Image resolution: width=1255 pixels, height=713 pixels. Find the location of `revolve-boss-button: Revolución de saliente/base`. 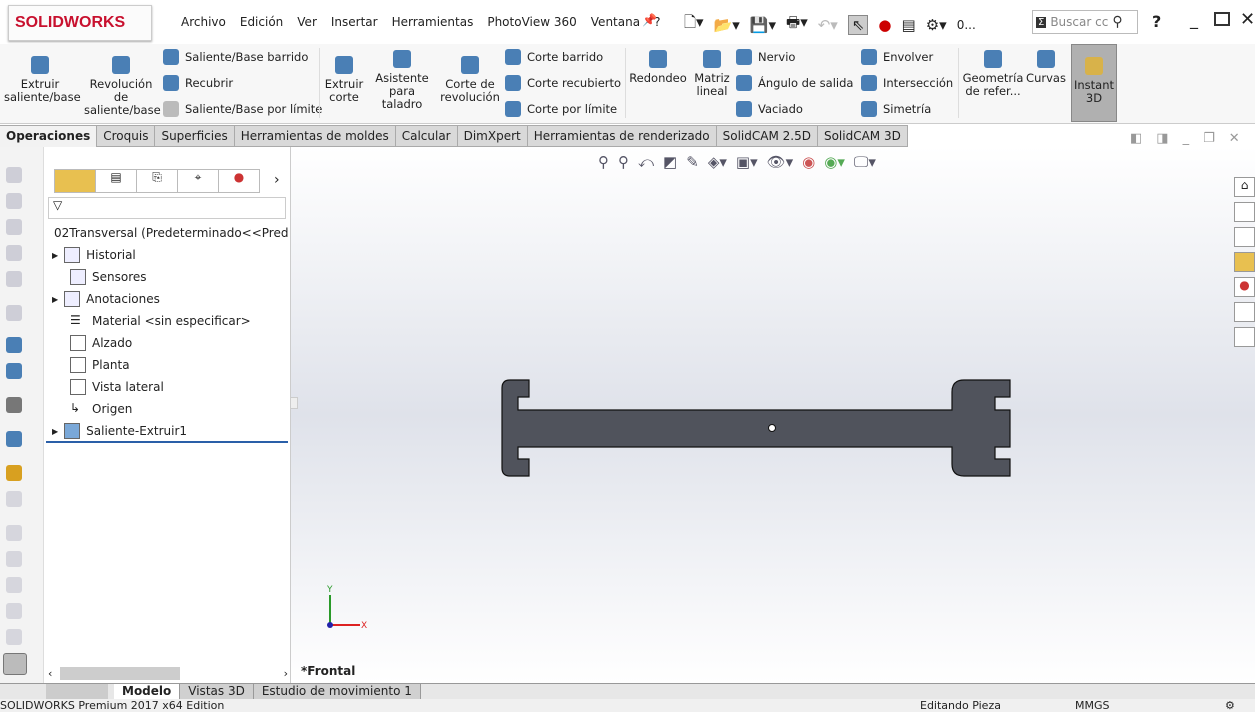

revolve-boss-button: Revolución de saliente/base is located at coordinates (122, 86).